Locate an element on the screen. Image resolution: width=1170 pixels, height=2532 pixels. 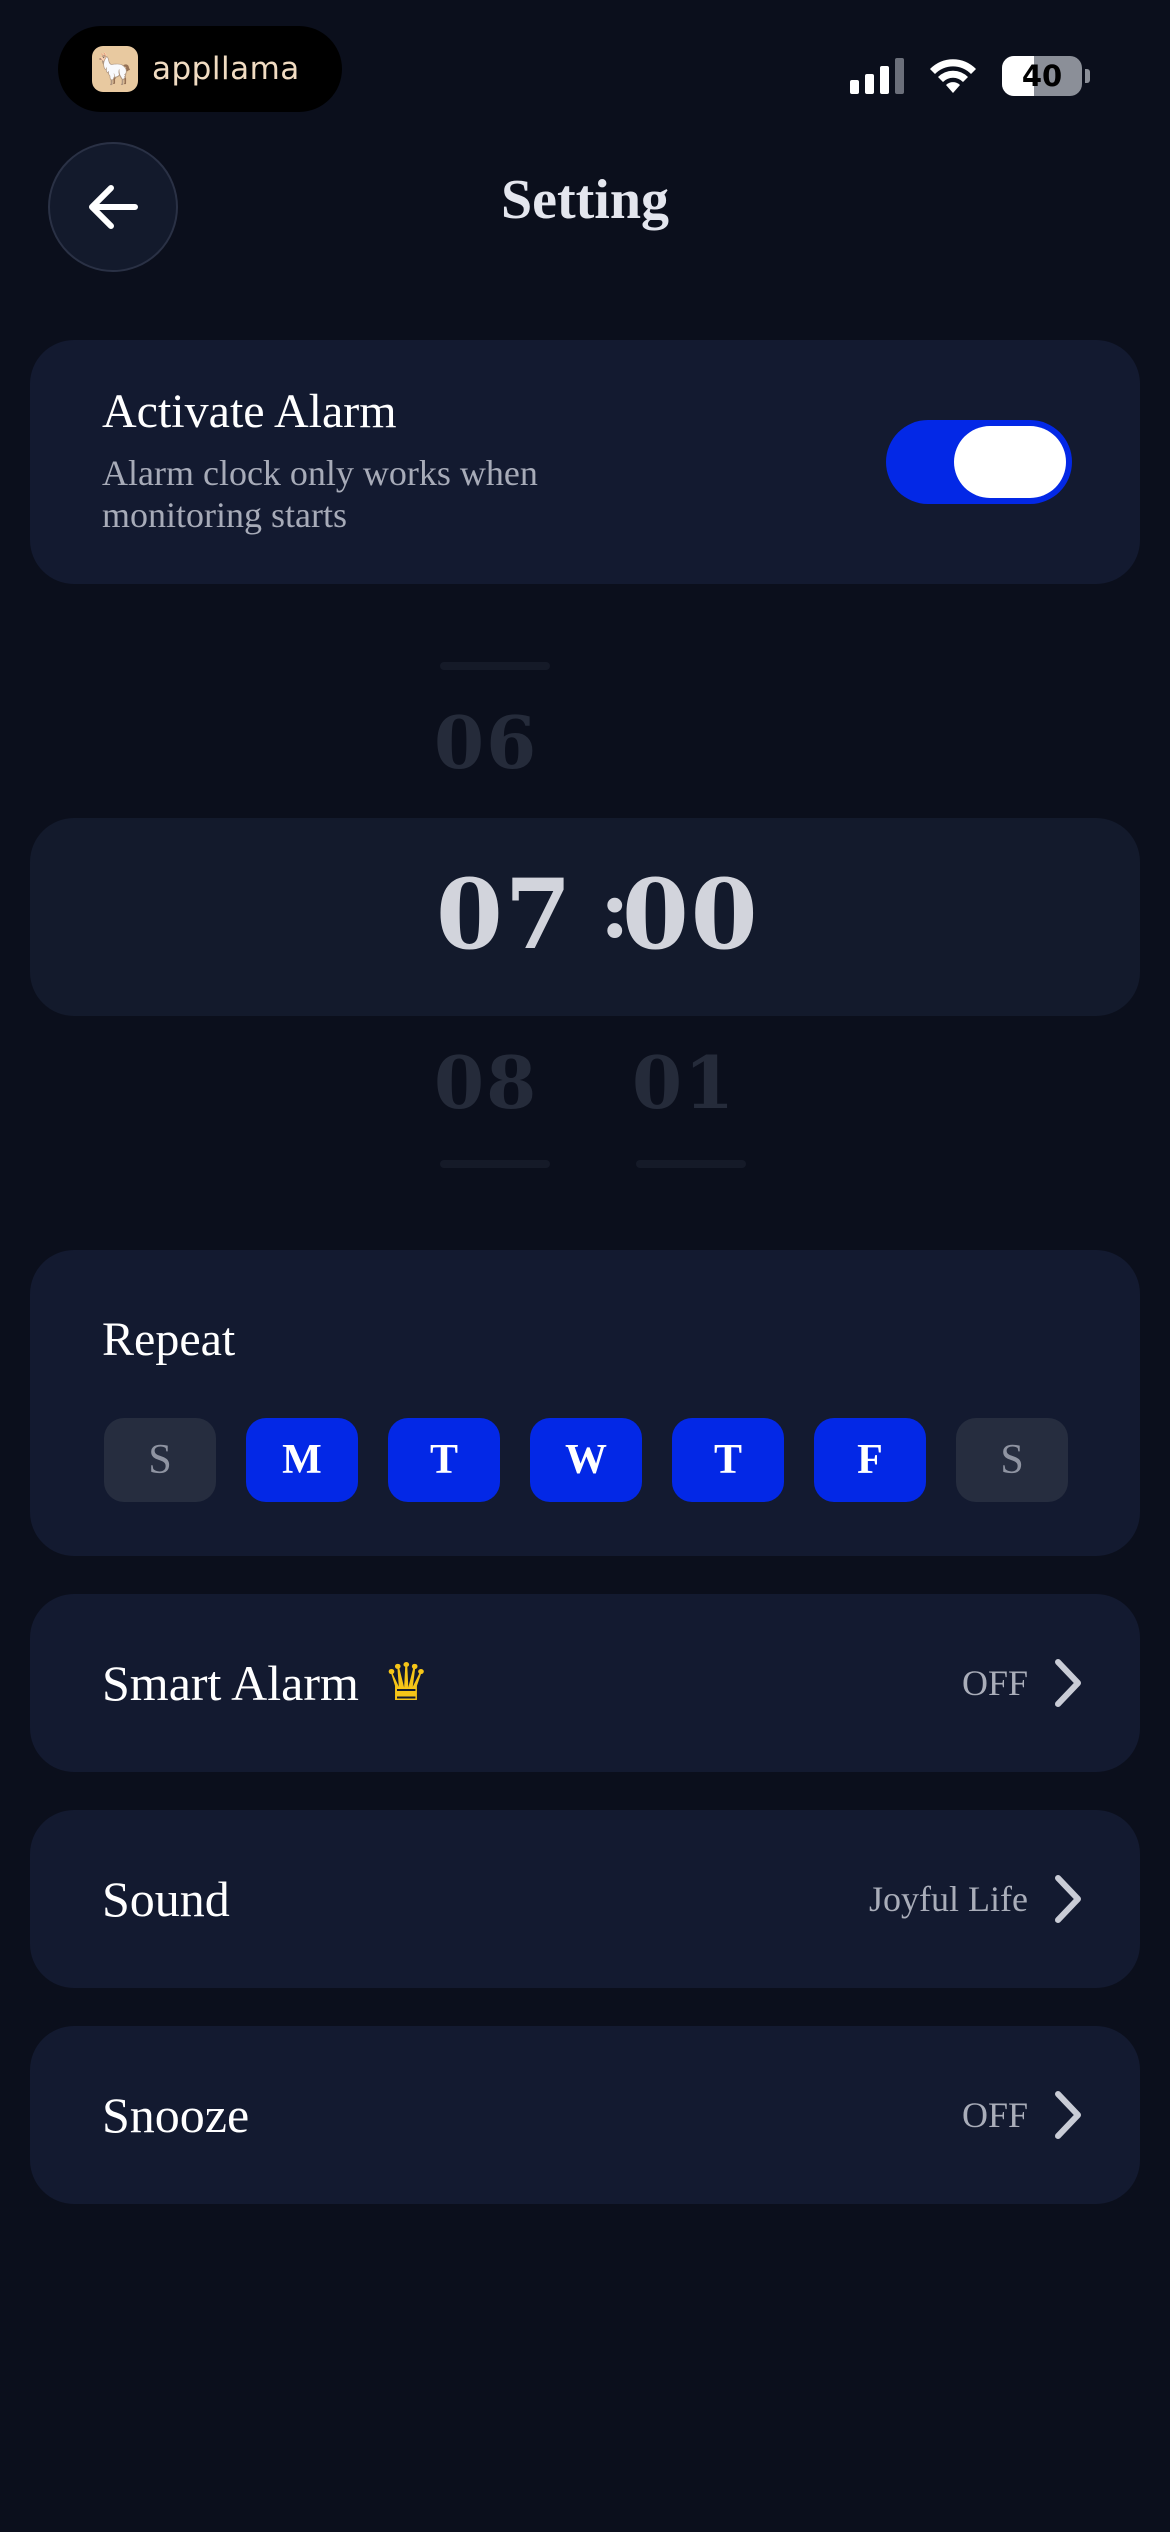
sound-row: Sound Joyful Life is located at coordinates (585, 1899).